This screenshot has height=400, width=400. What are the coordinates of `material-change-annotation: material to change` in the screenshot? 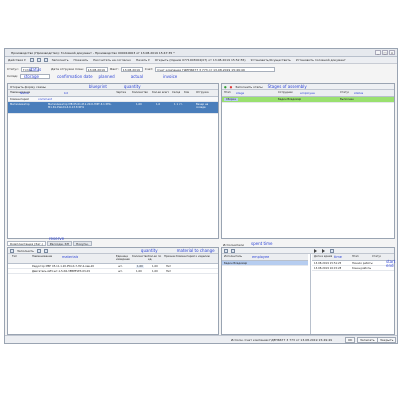 It's located at (195, 250).